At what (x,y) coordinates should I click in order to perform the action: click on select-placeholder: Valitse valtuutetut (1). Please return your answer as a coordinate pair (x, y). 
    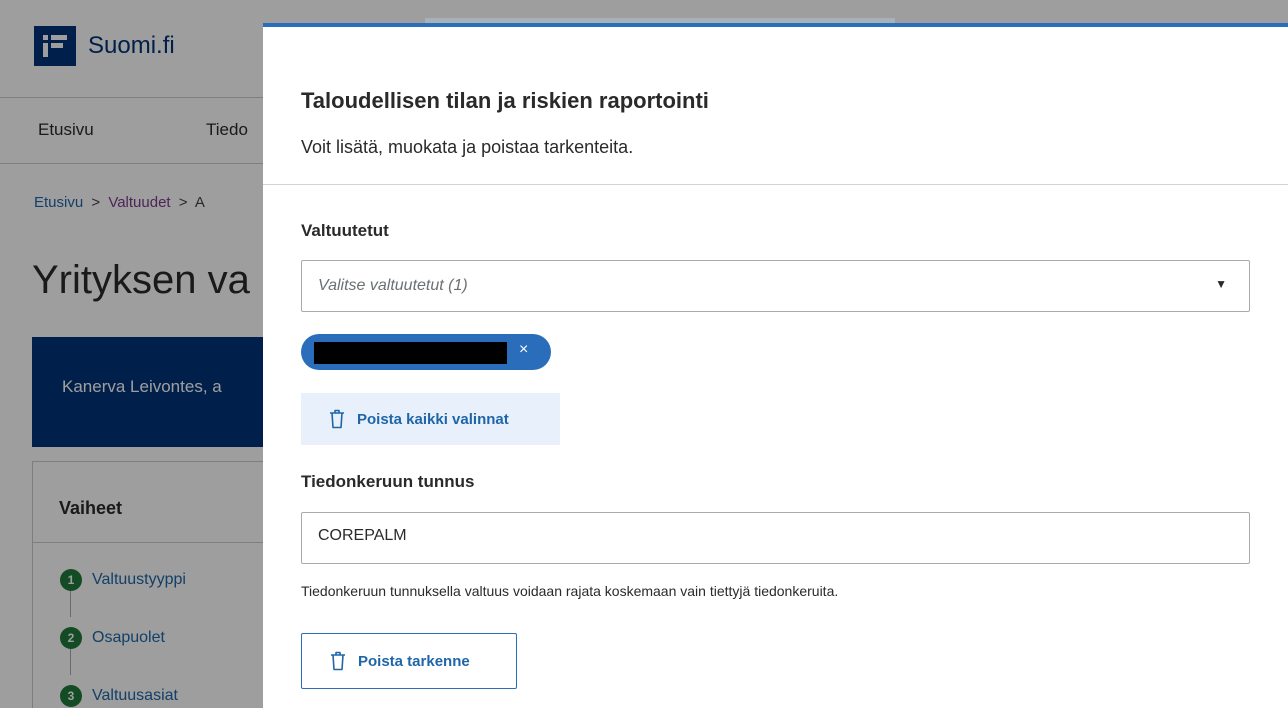
    Looking at the image, I should click on (393, 285).